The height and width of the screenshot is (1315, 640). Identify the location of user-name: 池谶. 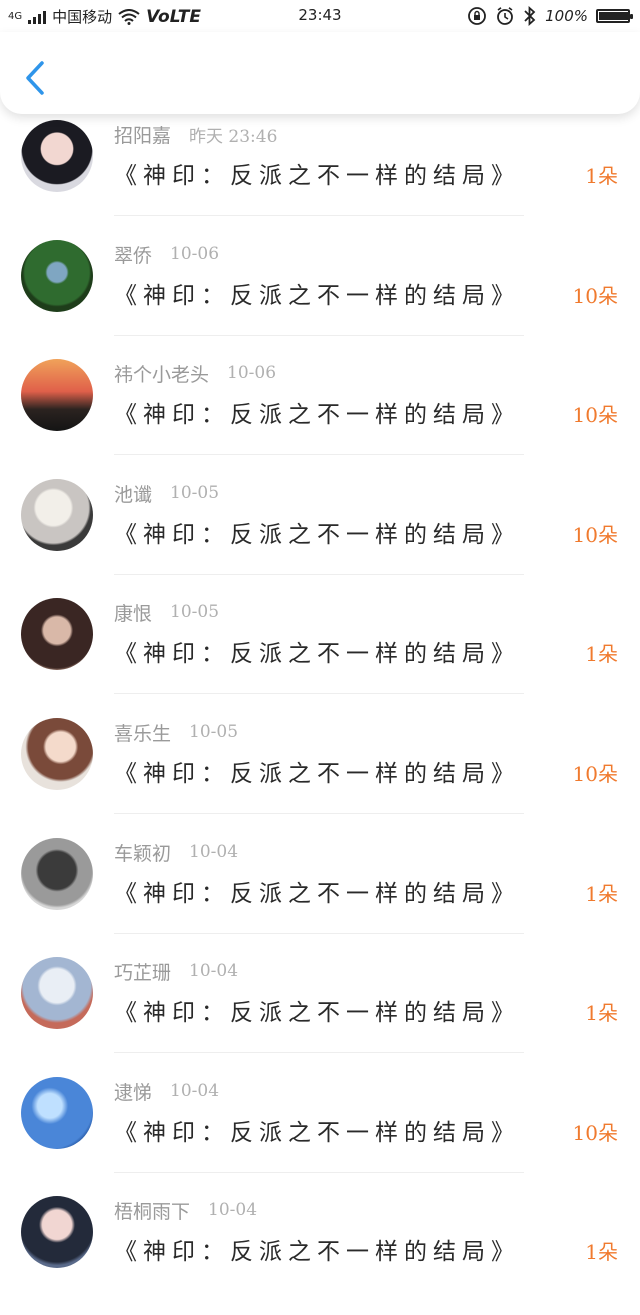
(133, 493).